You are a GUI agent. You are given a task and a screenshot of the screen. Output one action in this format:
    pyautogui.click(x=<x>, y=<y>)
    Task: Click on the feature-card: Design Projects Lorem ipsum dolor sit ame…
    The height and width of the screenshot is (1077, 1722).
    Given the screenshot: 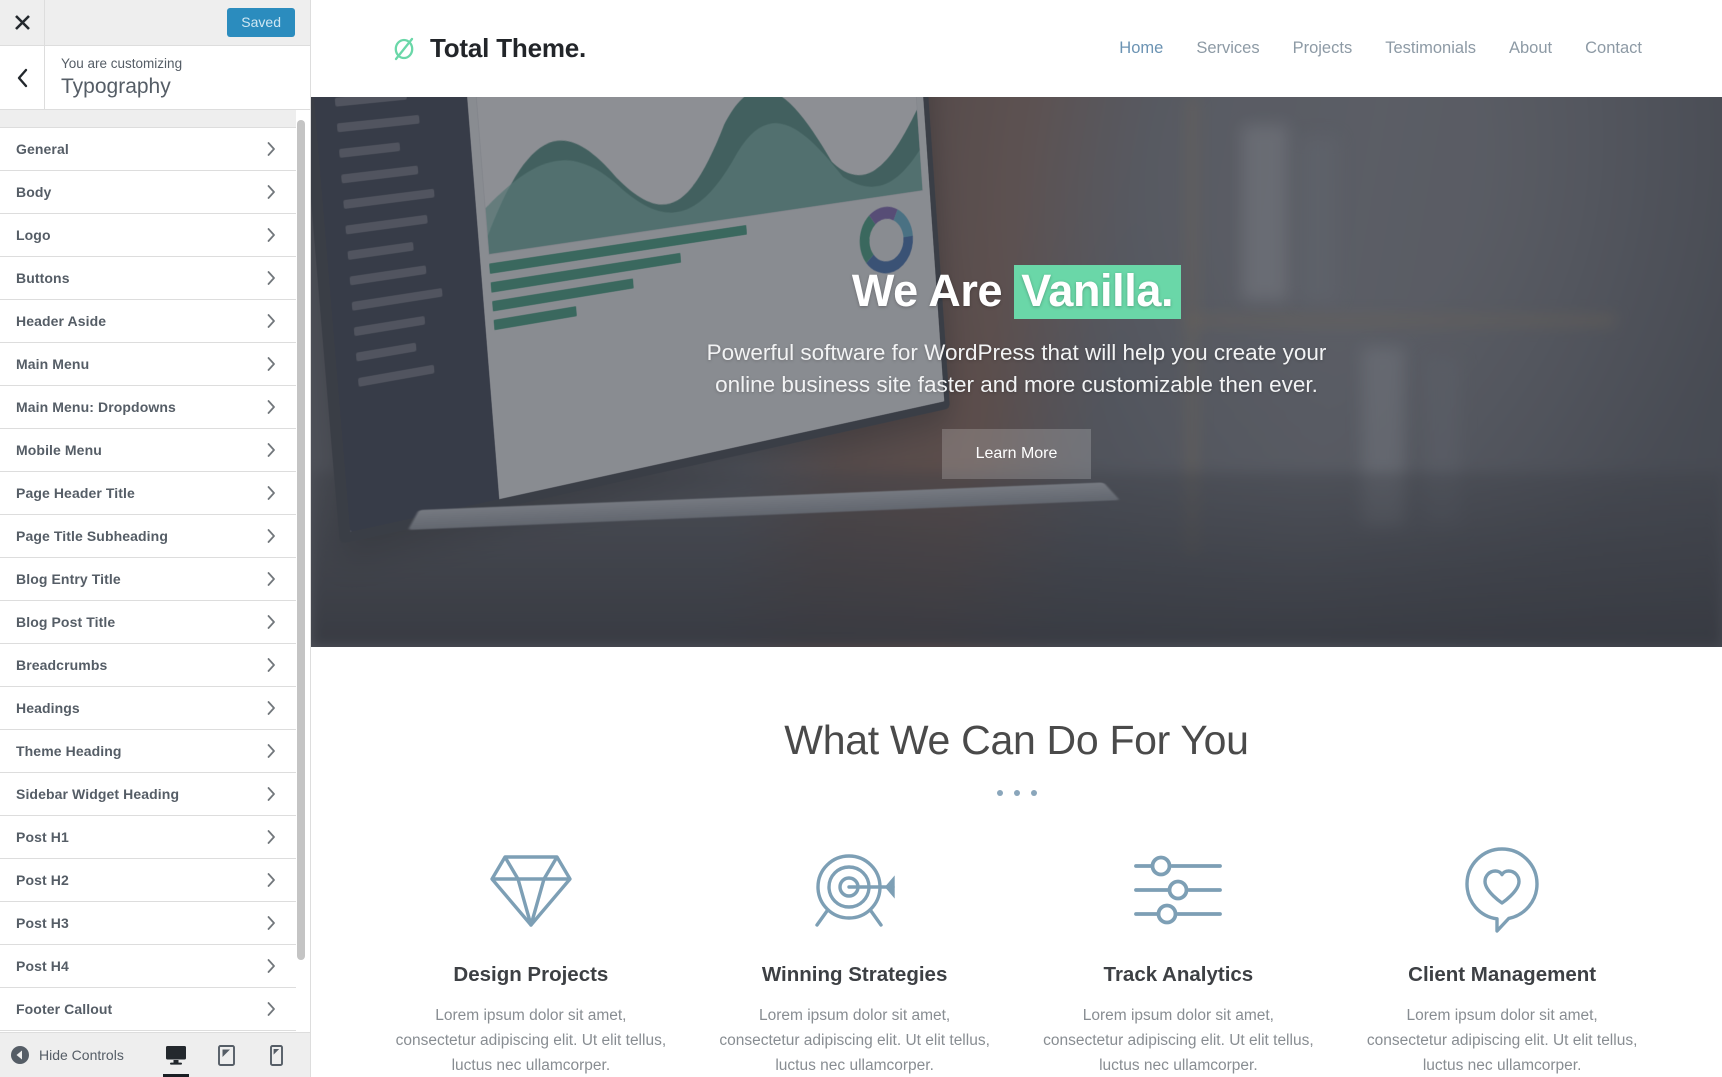 What is the action you would take?
    pyautogui.click(x=531, y=960)
    